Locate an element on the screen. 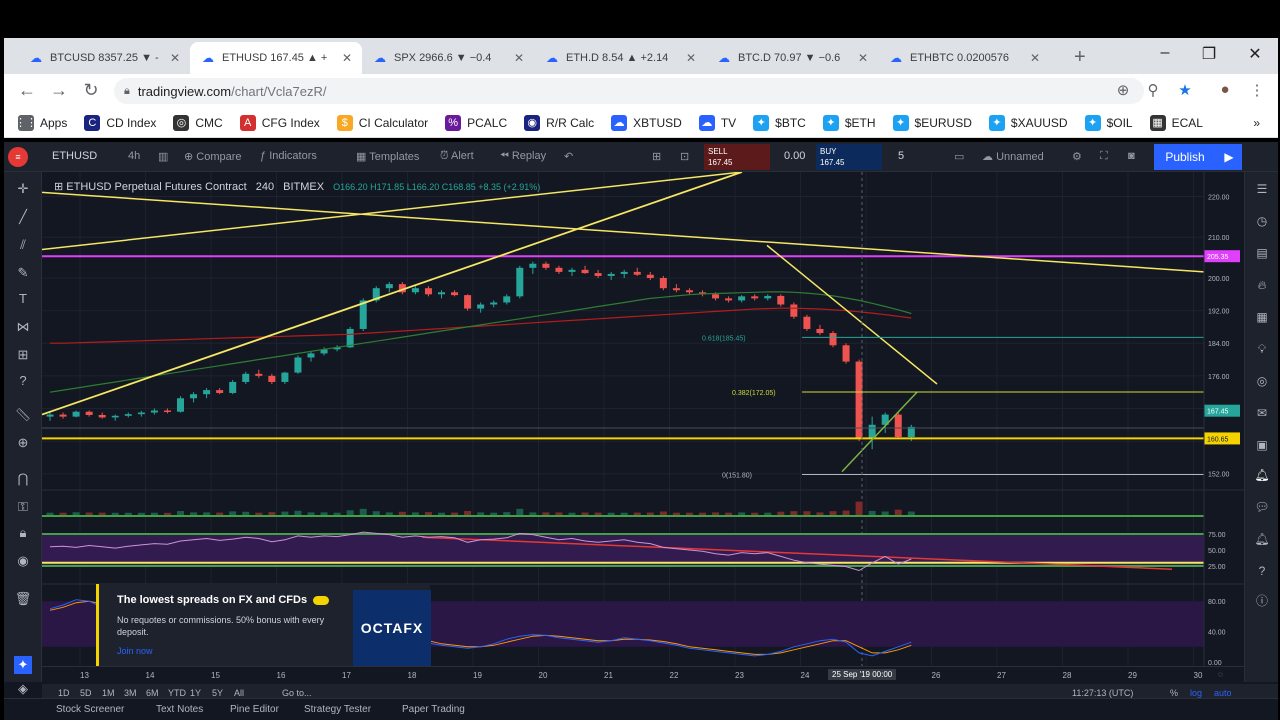 This screenshot has width=1280, height=720. panel-tab: Stock Screener is located at coordinates (90, 709).